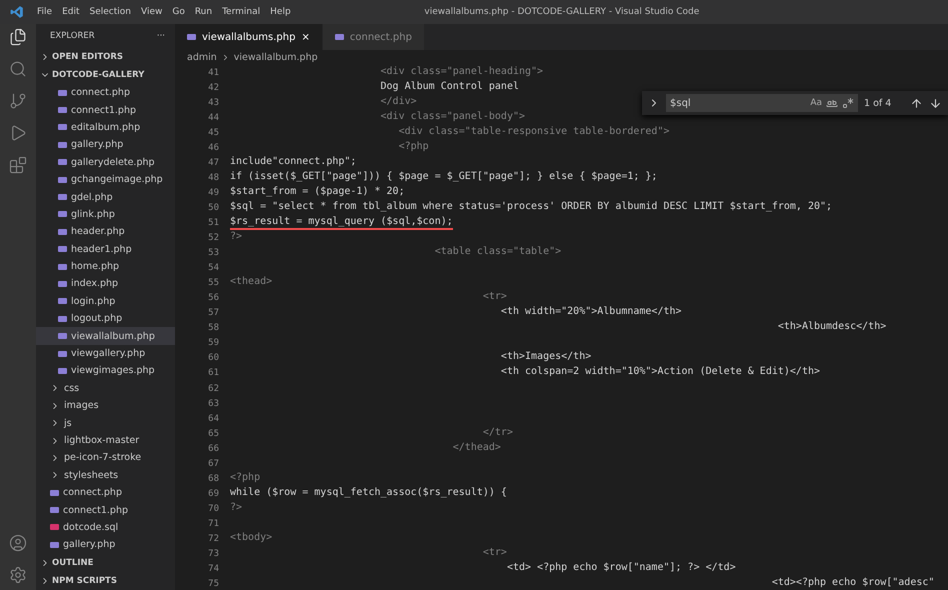  Describe the element at coordinates (191, 37) in the screenshot. I see `file-icon` at that location.